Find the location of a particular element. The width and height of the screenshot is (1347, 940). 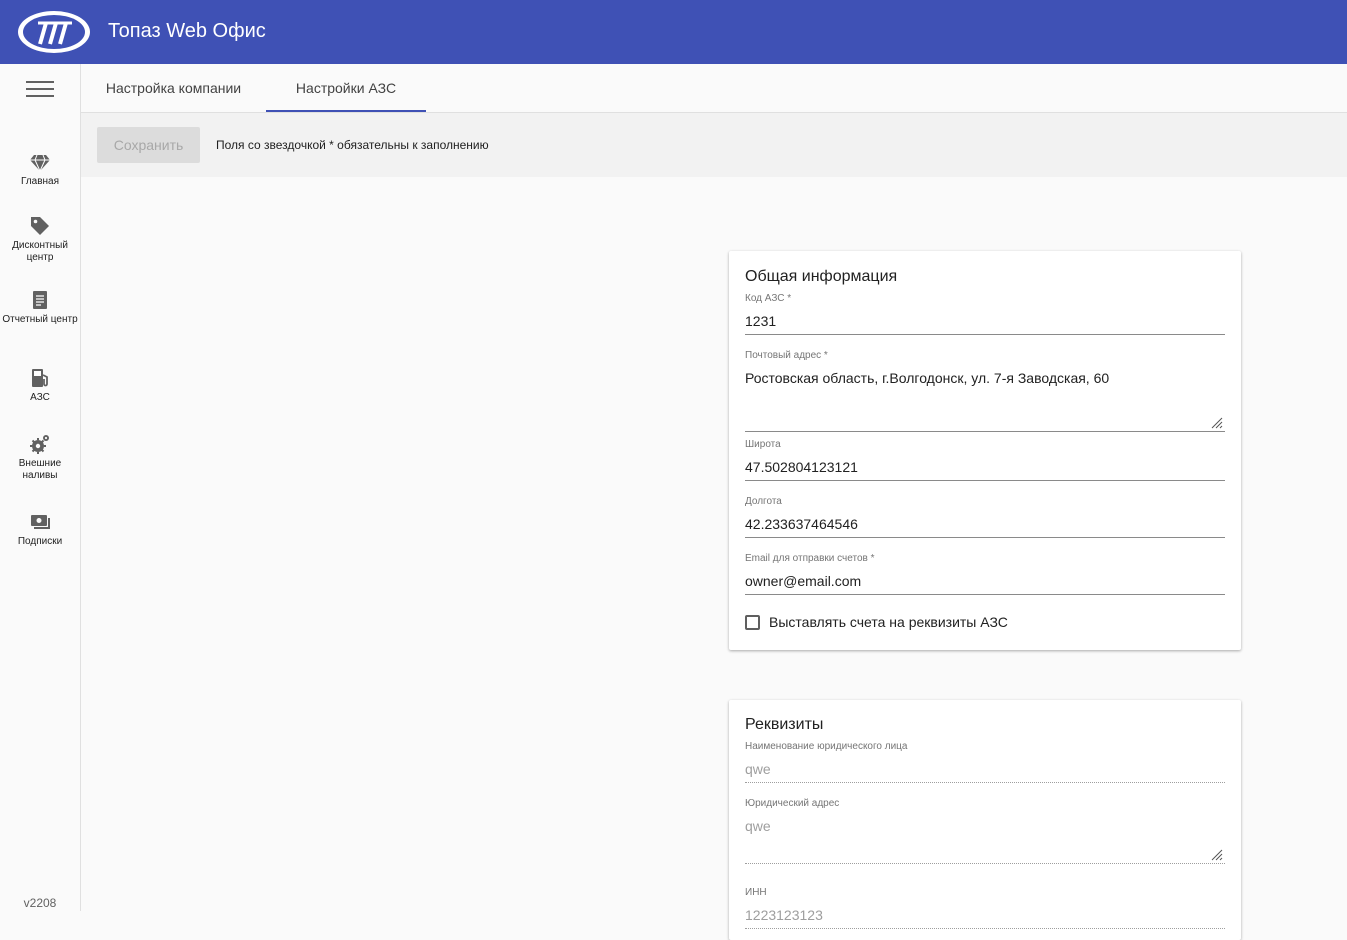

invoice-checkbox-row: Выставлять счета на реквизиты АЗС is located at coordinates (876, 622).